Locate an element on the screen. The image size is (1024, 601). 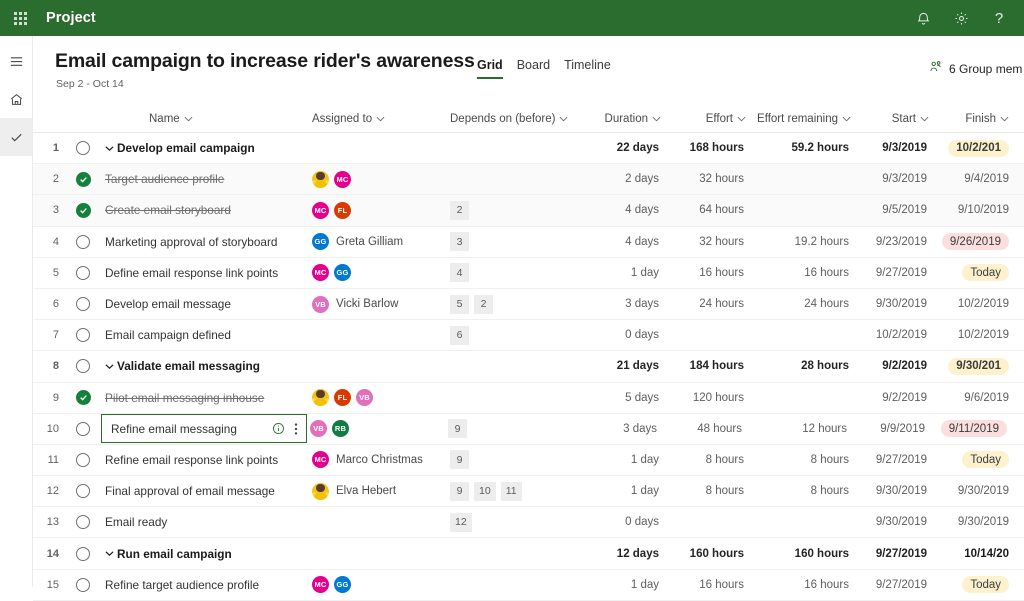
depends-on-cell: 3 is located at coordinates (518, 242).